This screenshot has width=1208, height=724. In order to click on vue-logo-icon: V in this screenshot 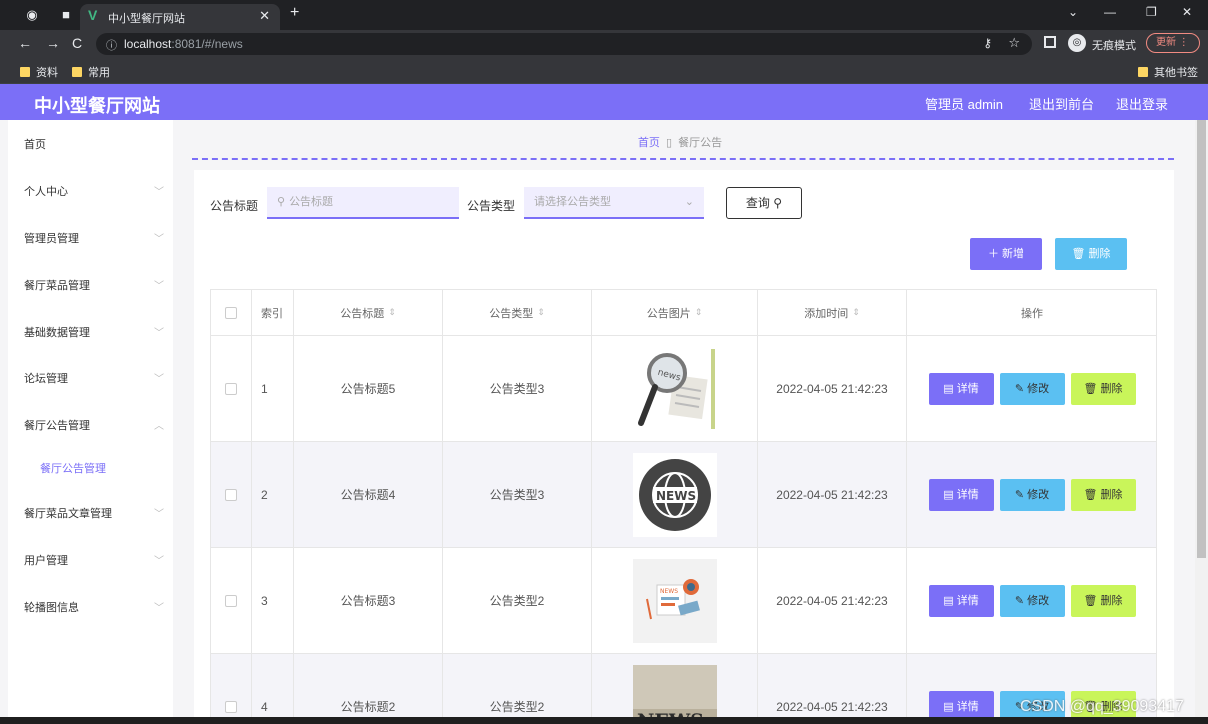, I will do `click(93, 15)`.